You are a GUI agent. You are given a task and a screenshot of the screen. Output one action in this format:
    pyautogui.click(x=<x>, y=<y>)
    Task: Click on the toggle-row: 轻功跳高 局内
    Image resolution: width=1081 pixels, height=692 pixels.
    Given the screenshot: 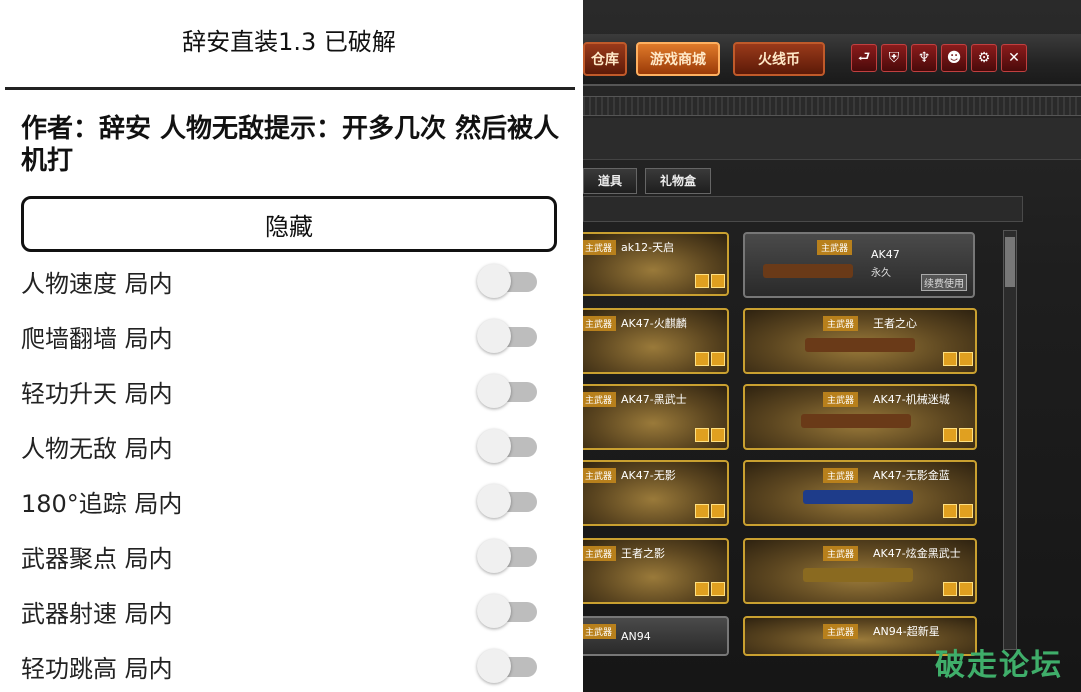 What is the action you would take?
    pyautogui.click(x=281, y=666)
    